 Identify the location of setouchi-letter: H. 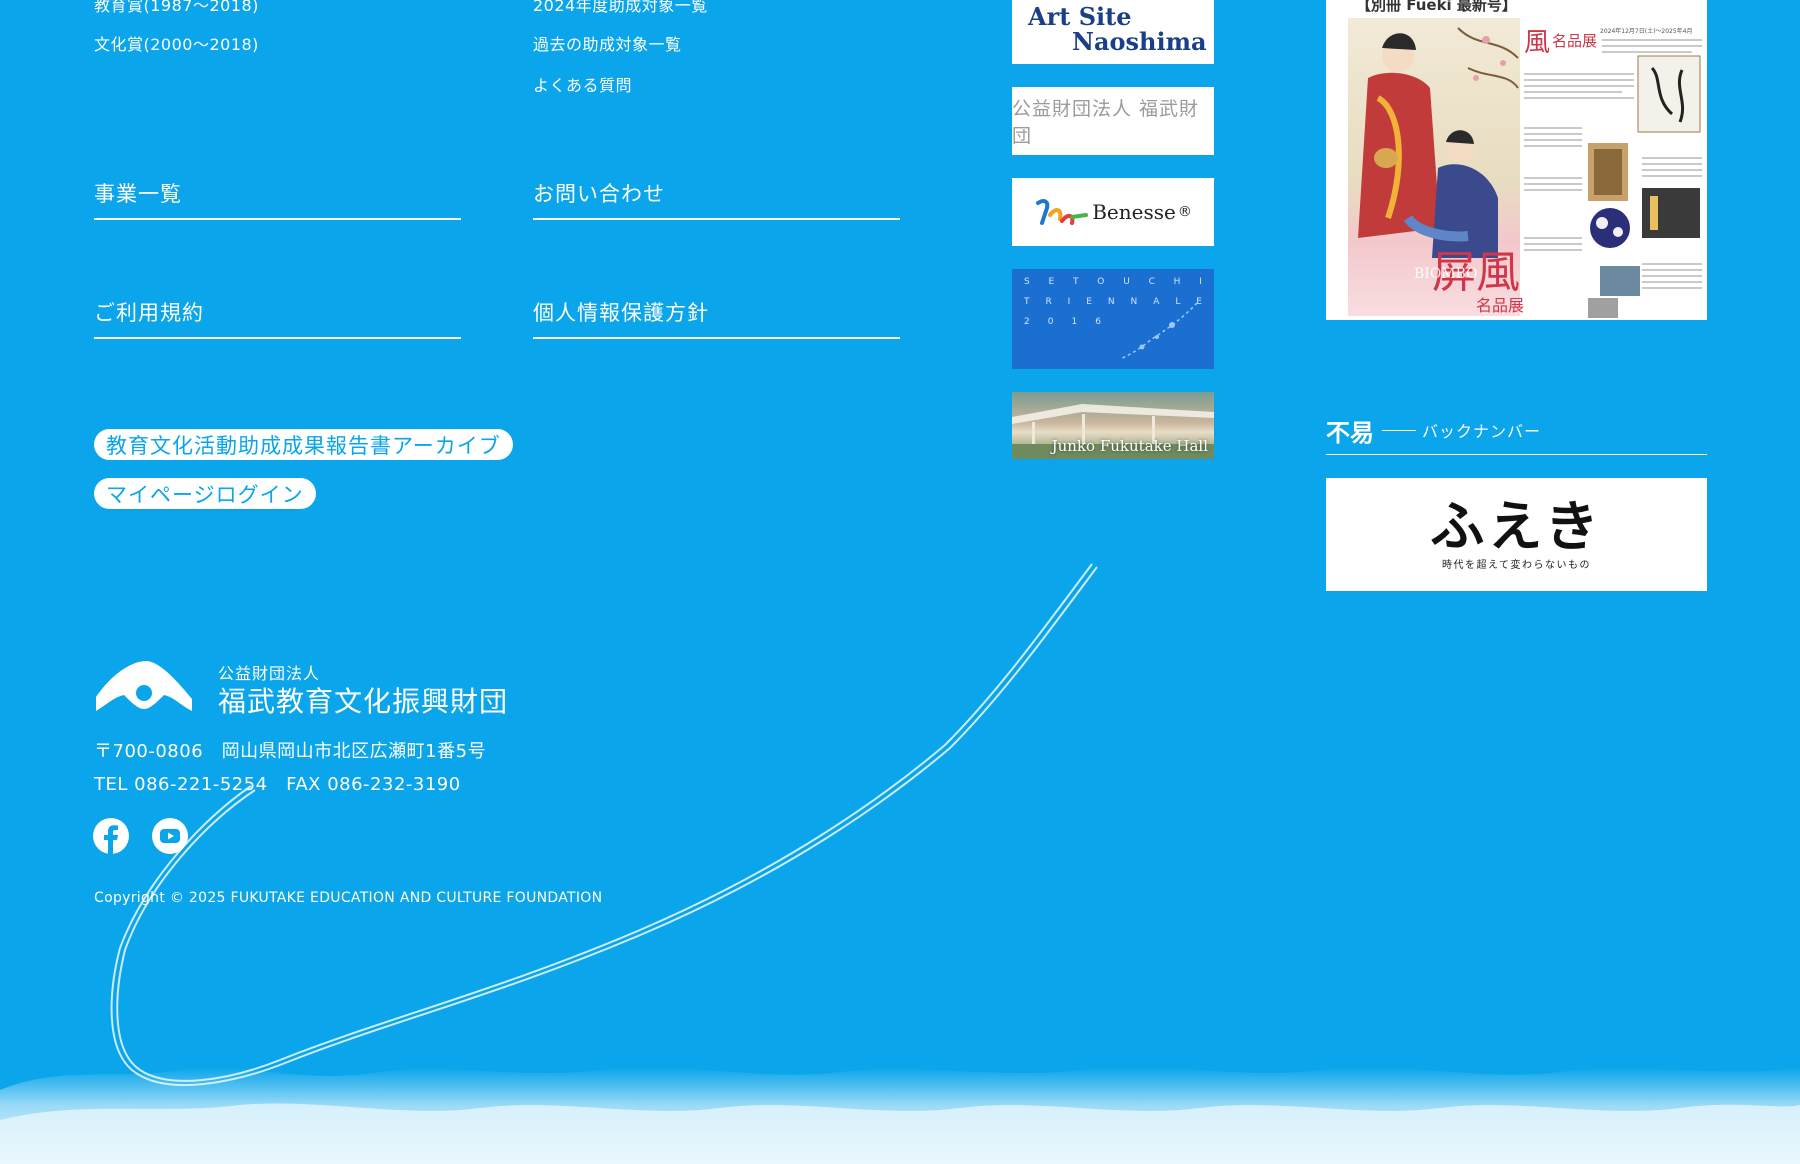
(1177, 282).